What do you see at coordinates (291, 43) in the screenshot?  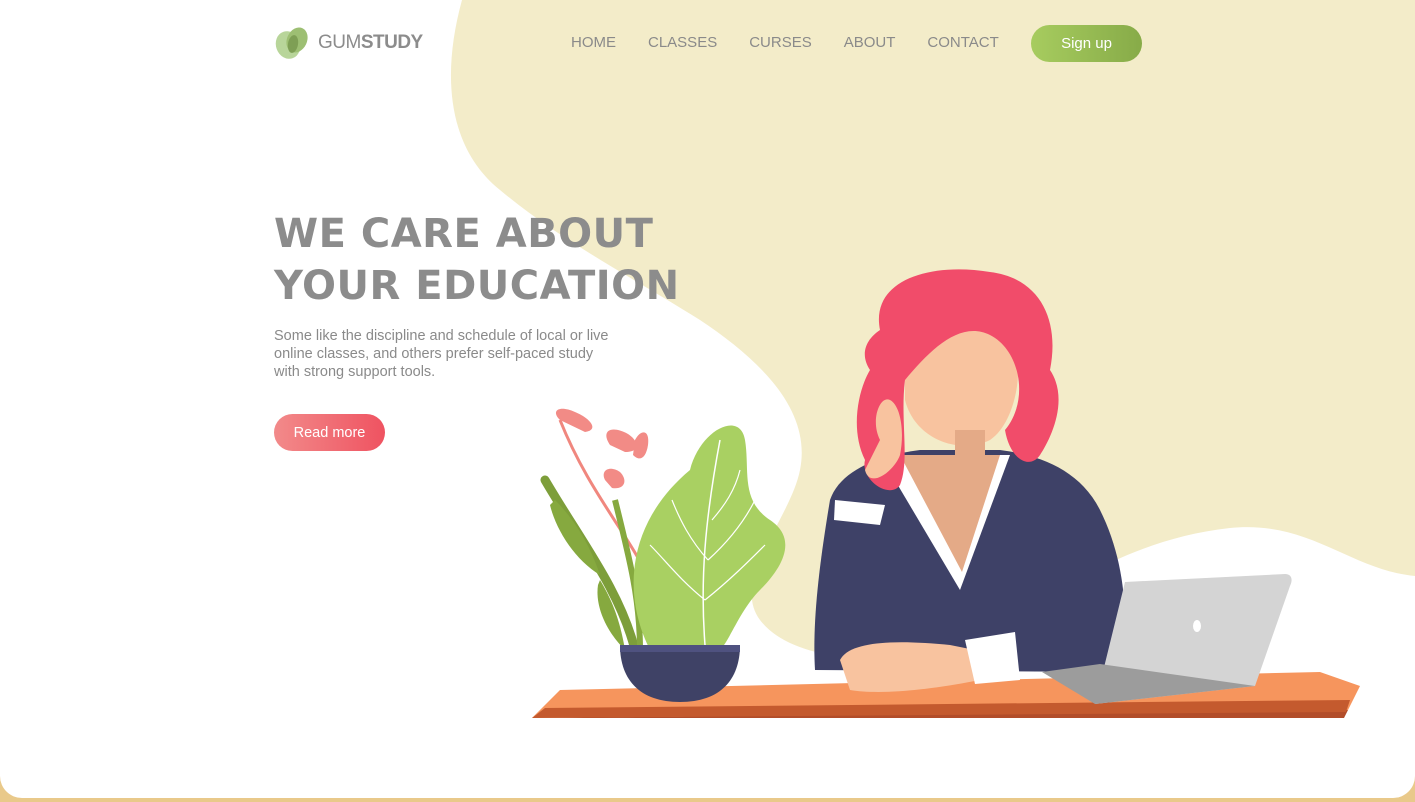 I see `leaf-logo-icon` at bounding box center [291, 43].